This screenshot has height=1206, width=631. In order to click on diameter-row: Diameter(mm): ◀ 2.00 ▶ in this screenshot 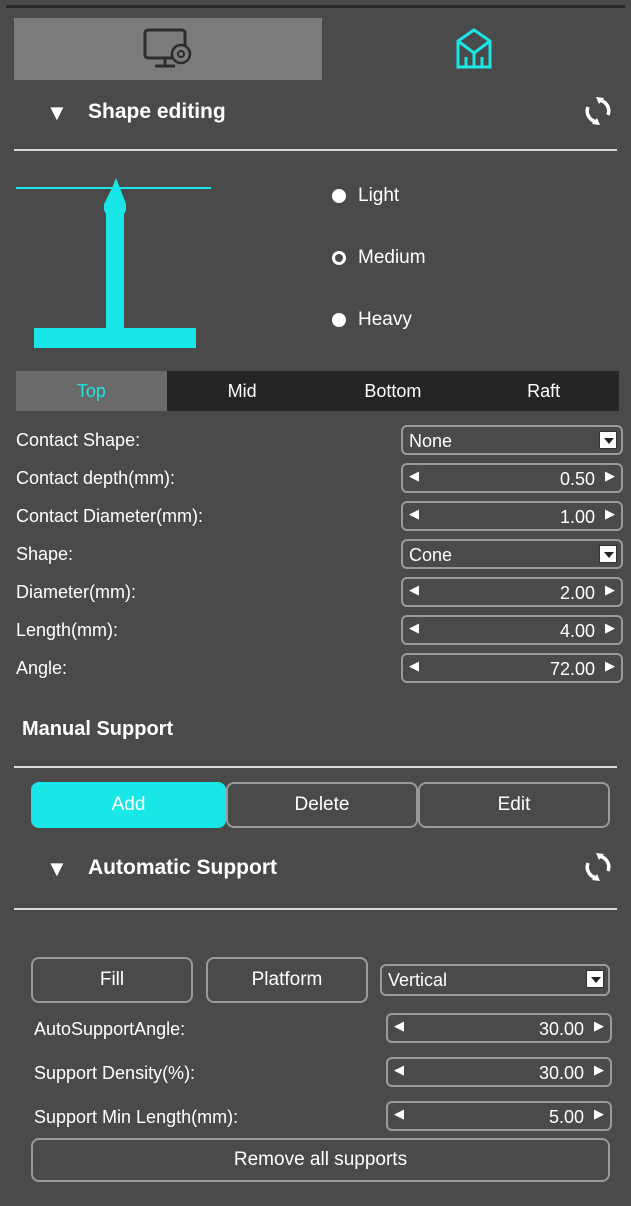, I will do `click(319, 593)`.